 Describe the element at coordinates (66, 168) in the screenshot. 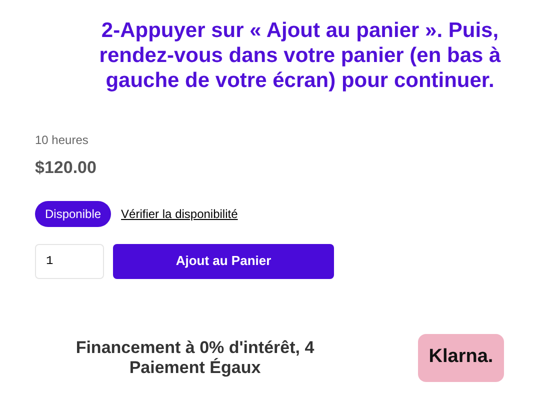

I see `price-text: $120.00` at that location.